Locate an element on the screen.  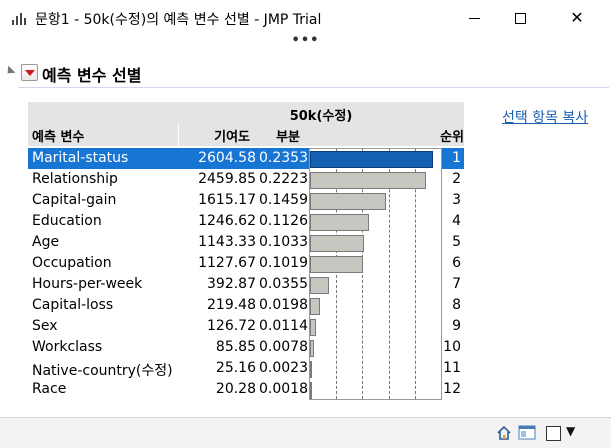
outline-title: 예측 변수 선별 is located at coordinates (92, 75).